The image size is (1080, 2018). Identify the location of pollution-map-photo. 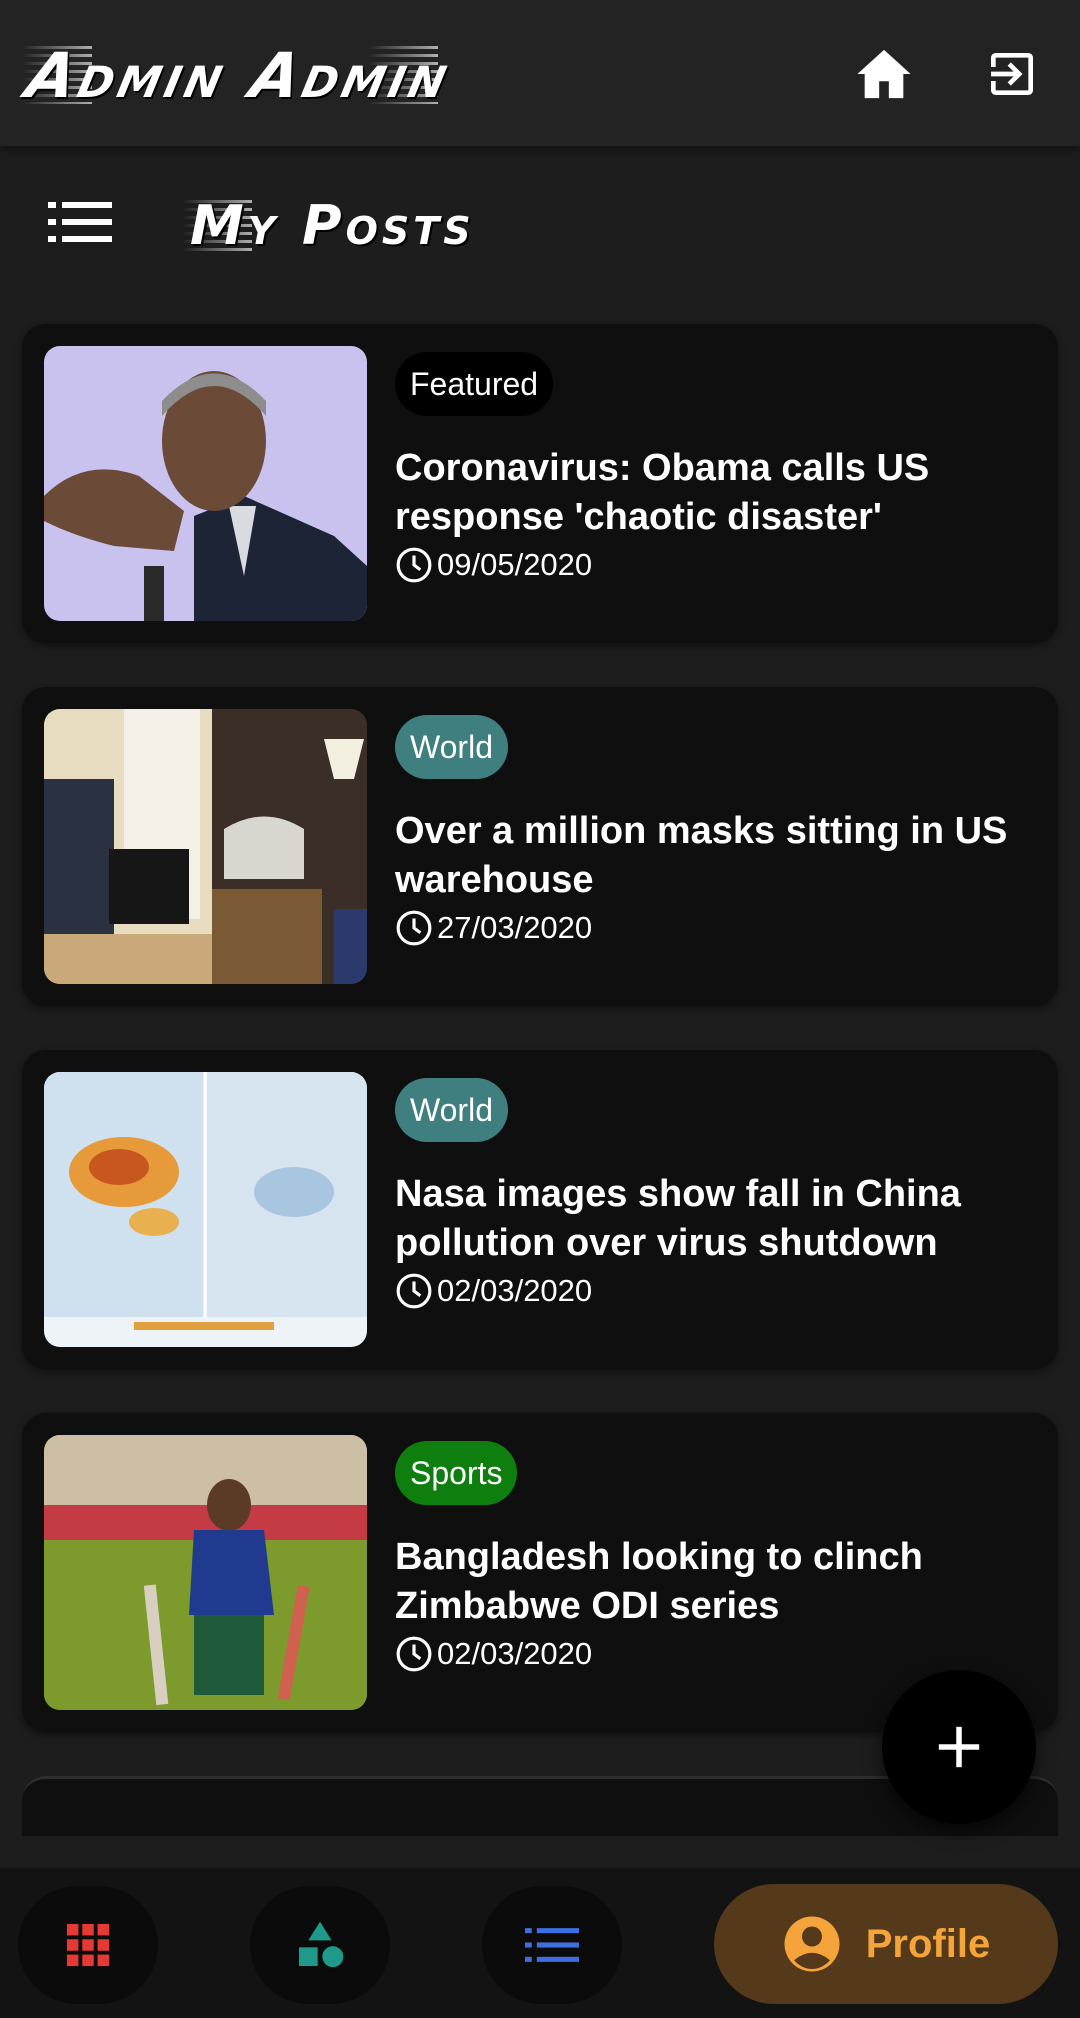
(205, 1209).